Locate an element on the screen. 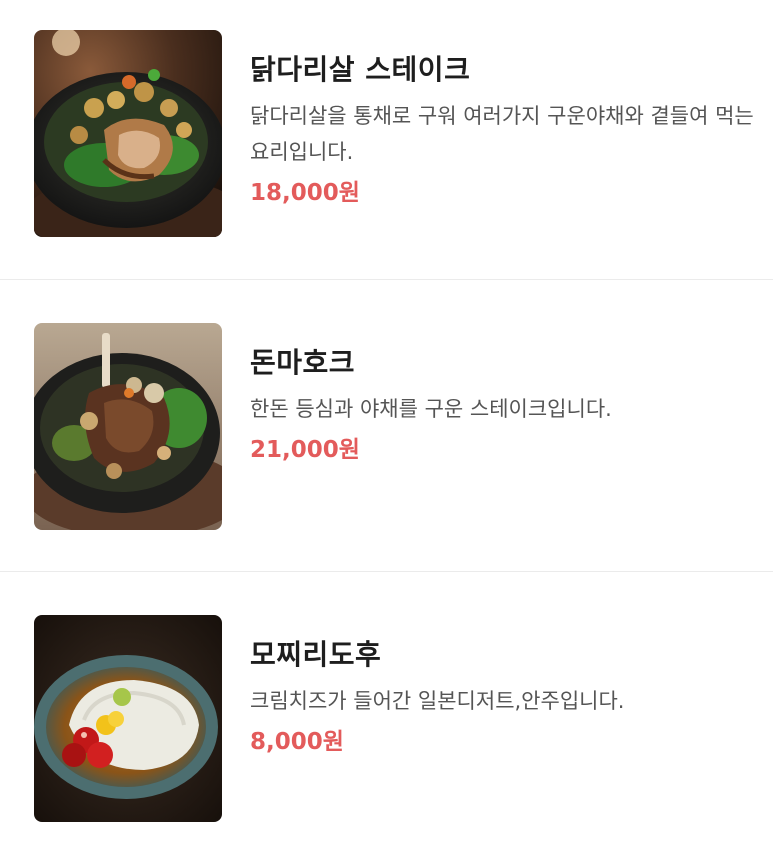 The height and width of the screenshot is (849, 773). menu-item-description: 닭다리살을 통채로 구워 여러가지 구운야채와 곁들여 먹는 요리입니다. is located at coordinates (502, 134).